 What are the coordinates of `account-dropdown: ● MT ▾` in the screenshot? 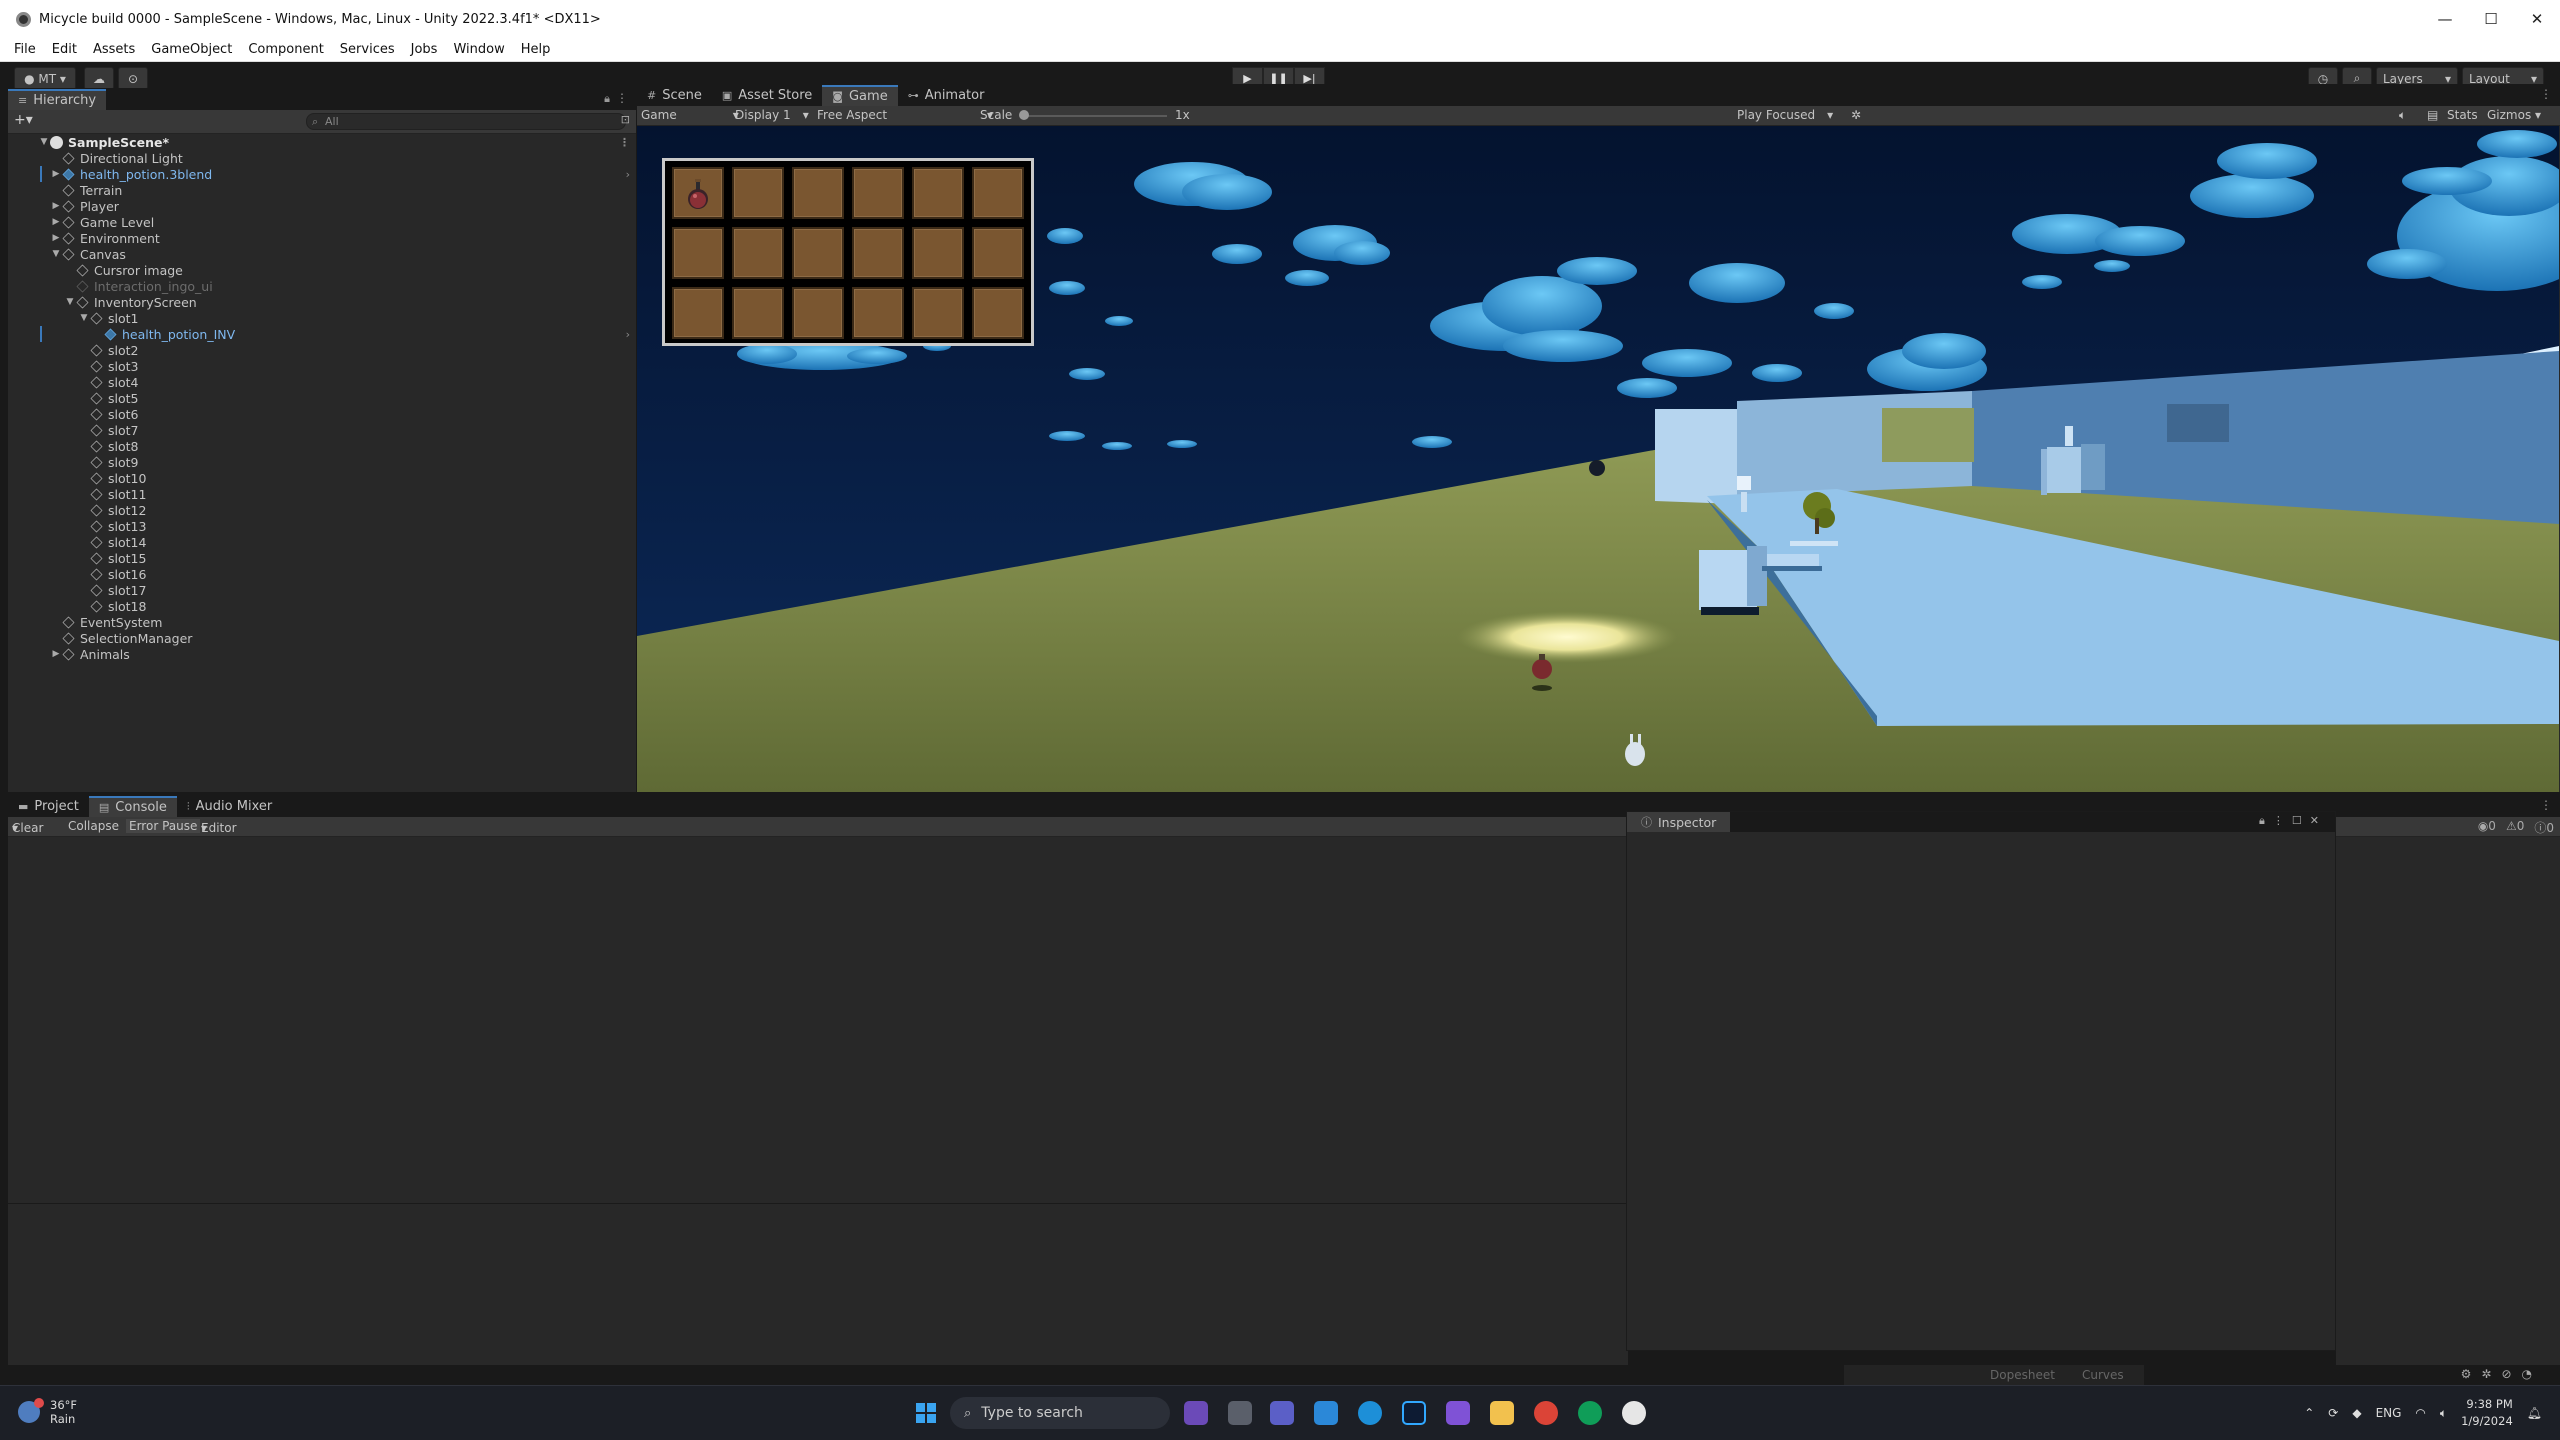 It's located at (45, 78).